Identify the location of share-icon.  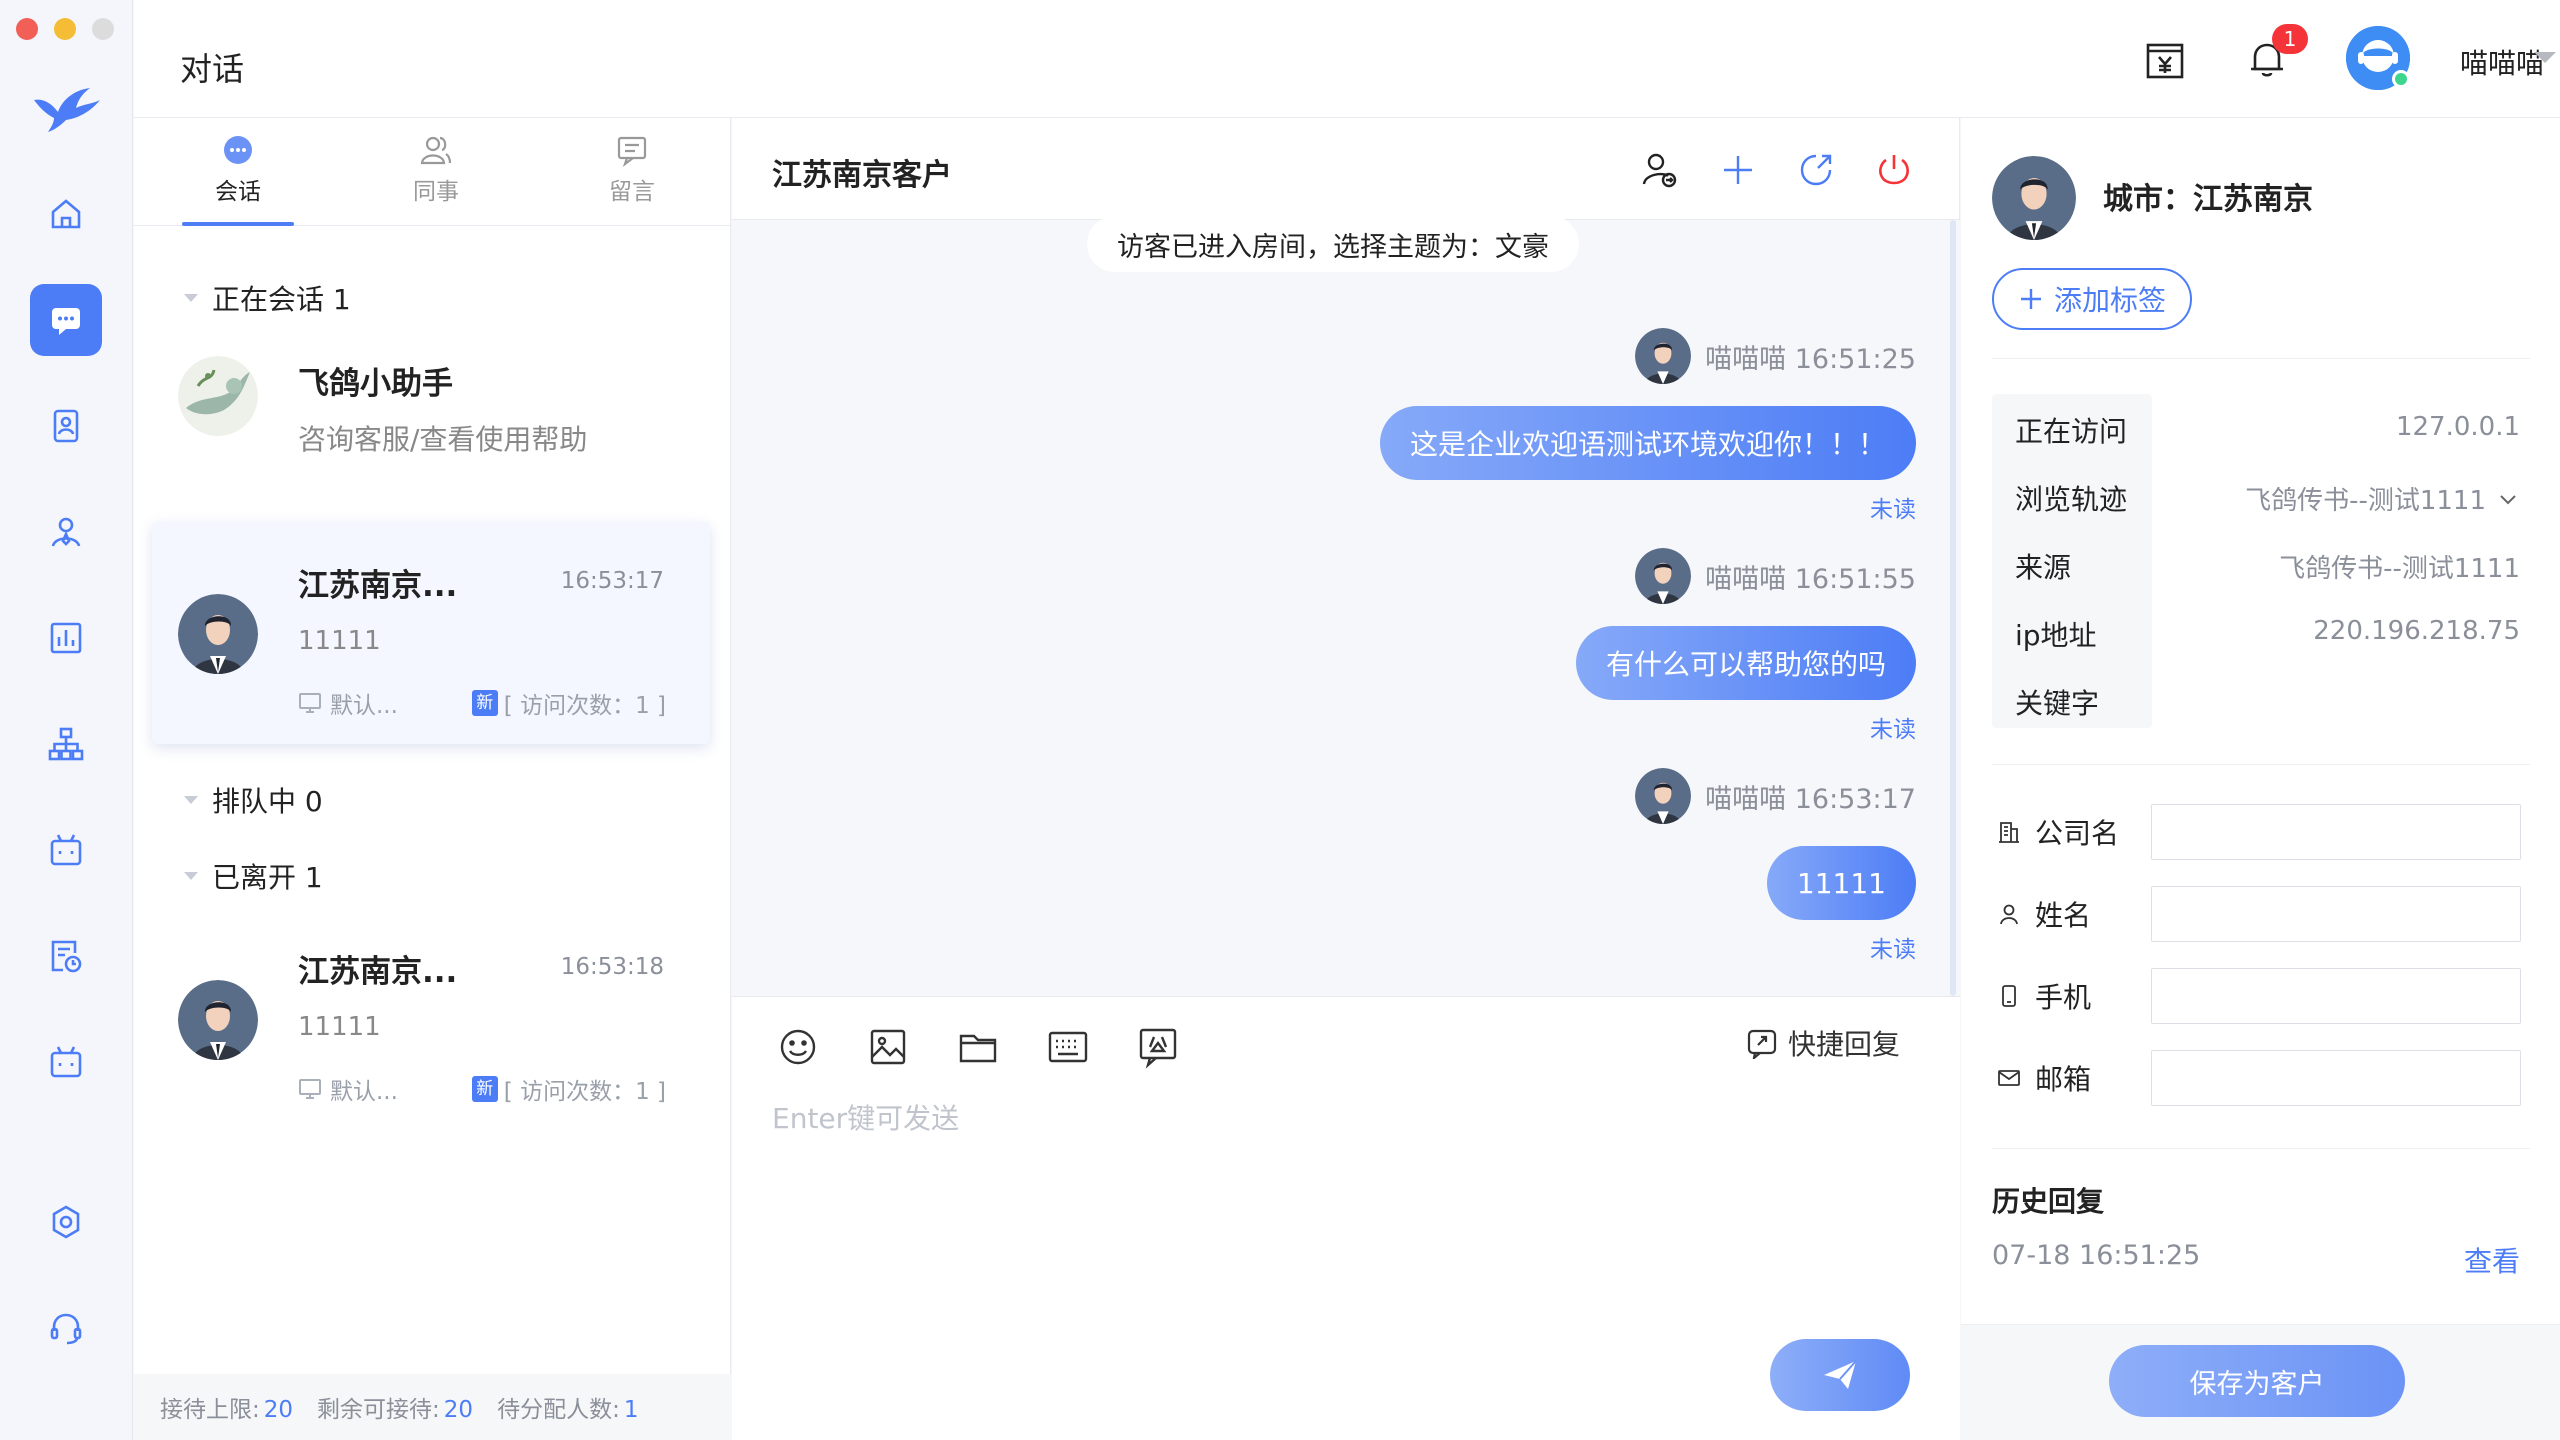
(1816, 170).